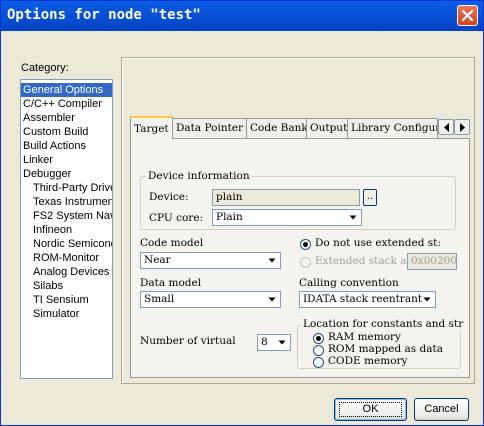 Image resolution: width=484 pixels, height=426 pixels. I want to click on category-item-rom-monitor: ROM-Monitor, so click(66, 258).